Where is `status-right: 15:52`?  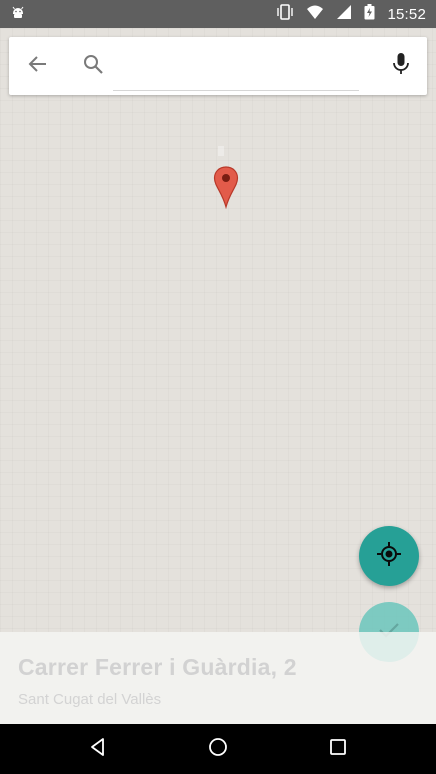
status-right: 15:52 is located at coordinates (351, 14).